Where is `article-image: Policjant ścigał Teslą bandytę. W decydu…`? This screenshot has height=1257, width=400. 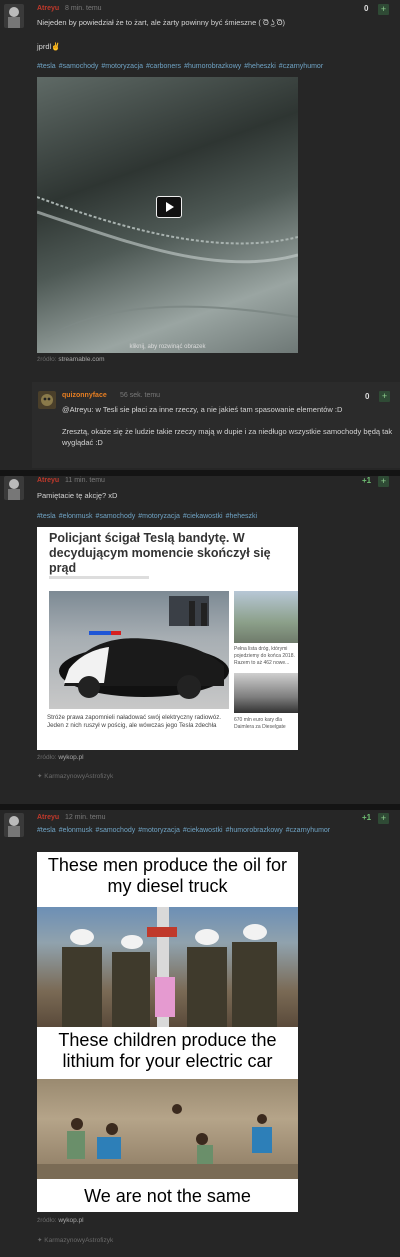
article-image: Policjant ścigał Teslą bandytę. W decydu… is located at coordinates (167, 638).